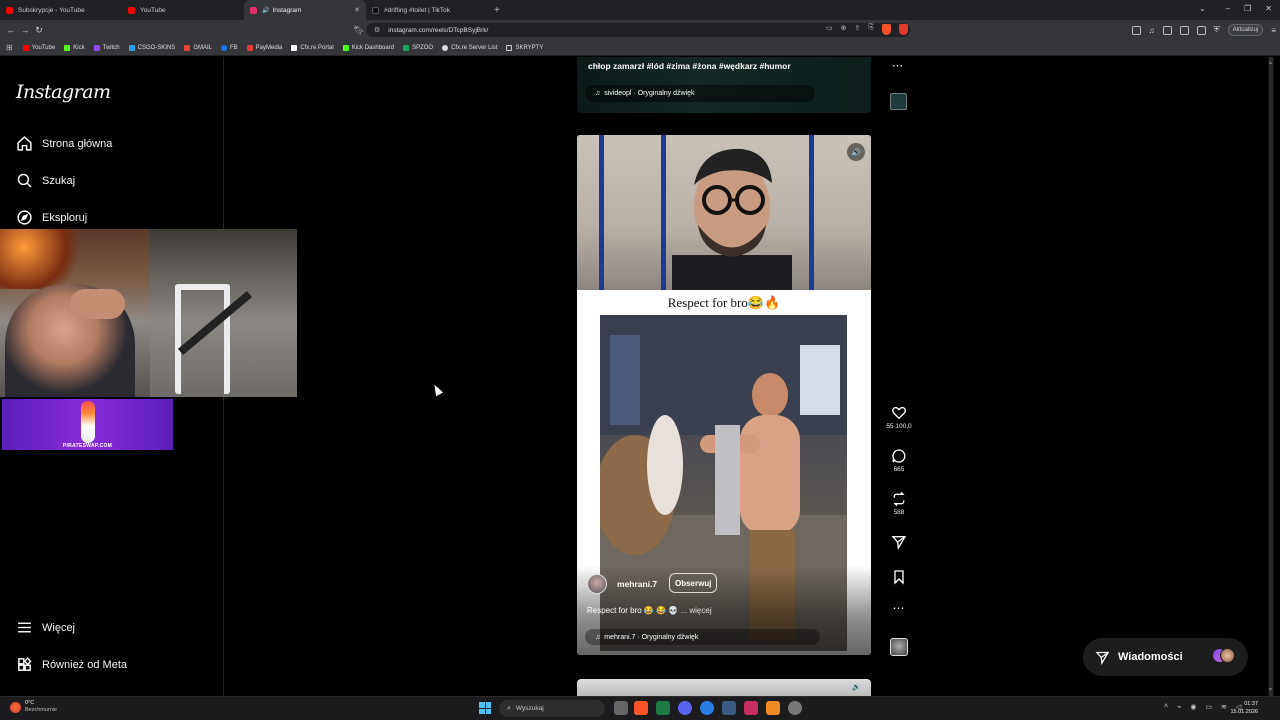 The image size is (1280, 720). Describe the element at coordinates (795, 708) in the screenshot. I see `settings-app-icon` at that location.